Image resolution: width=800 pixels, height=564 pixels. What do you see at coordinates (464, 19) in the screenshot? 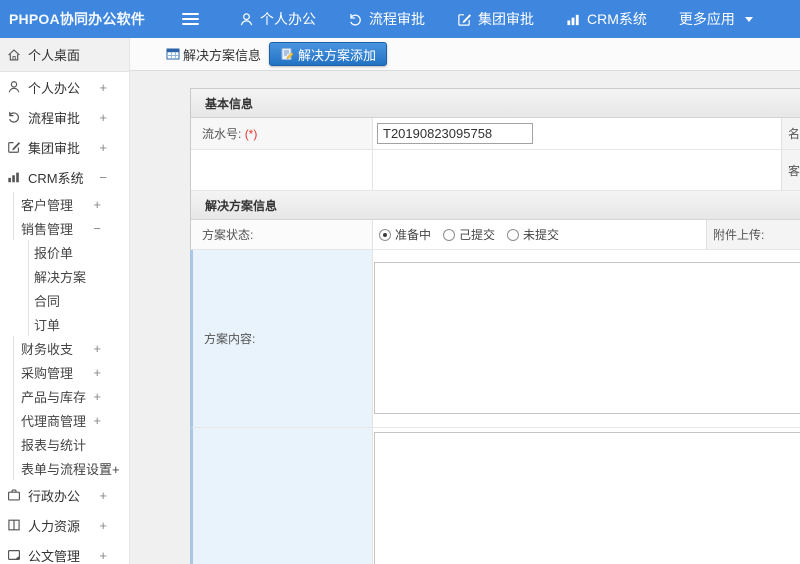
I see `edit-icon` at bounding box center [464, 19].